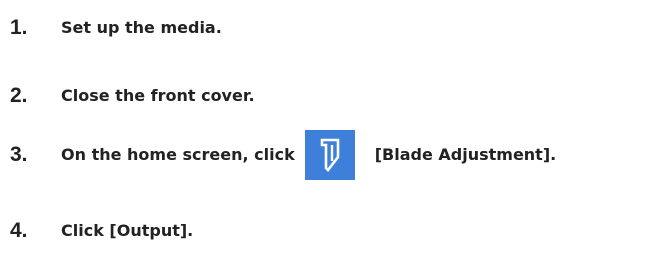  I want to click on blade-adjustment-icon, so click(329, 155).